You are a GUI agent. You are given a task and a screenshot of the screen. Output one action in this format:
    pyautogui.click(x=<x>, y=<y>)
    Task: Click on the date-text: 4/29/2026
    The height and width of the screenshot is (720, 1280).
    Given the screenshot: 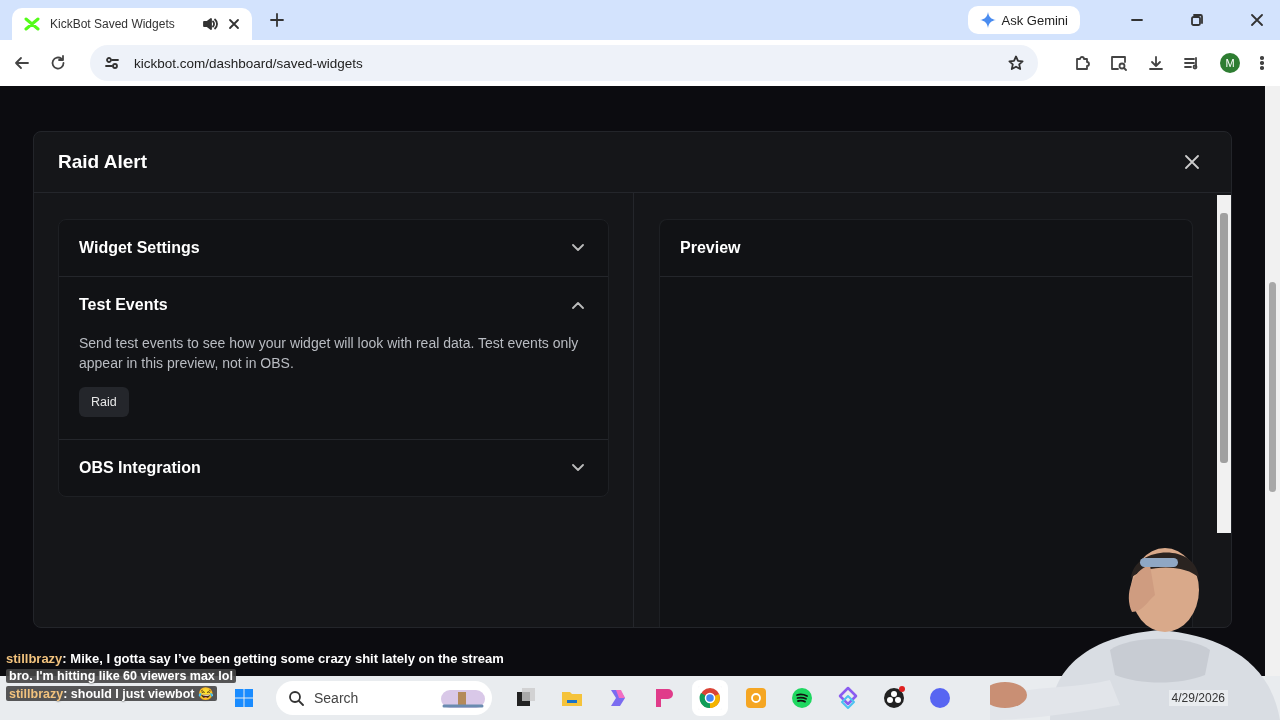 What is the action you would take?
    pyautogui.click(x=1198, y=698)
    